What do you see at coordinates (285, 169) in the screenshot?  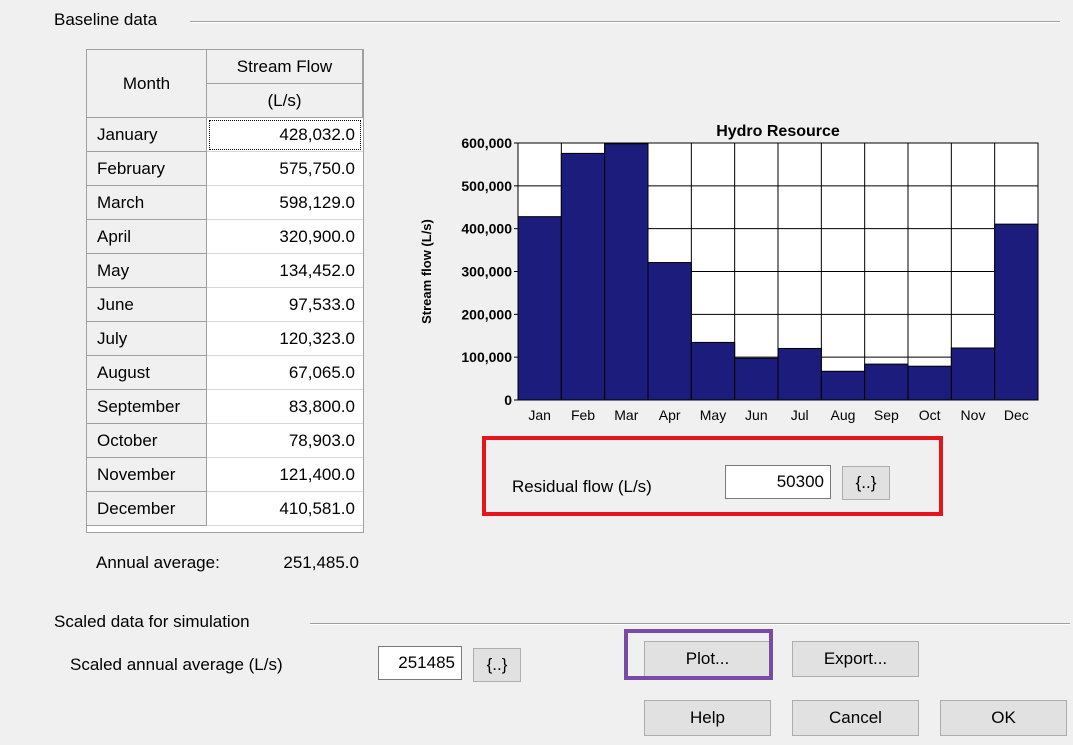 I see `row-flow-cell: 575,750.0` at bounding box center [285, 169].